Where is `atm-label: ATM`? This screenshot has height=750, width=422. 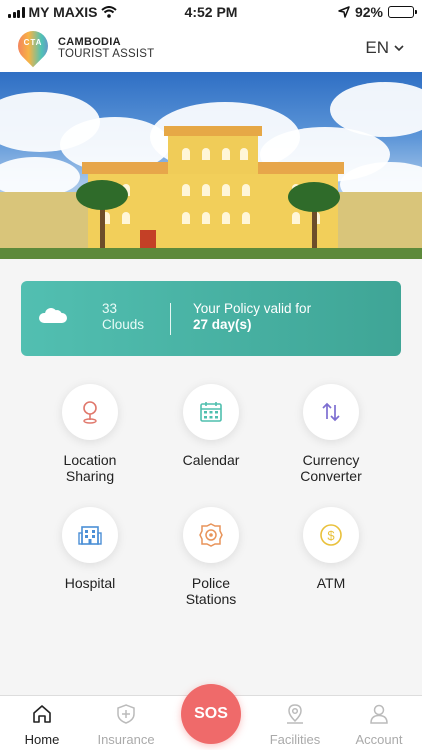 atm-label: ATM is located at coordinates (331, 583).